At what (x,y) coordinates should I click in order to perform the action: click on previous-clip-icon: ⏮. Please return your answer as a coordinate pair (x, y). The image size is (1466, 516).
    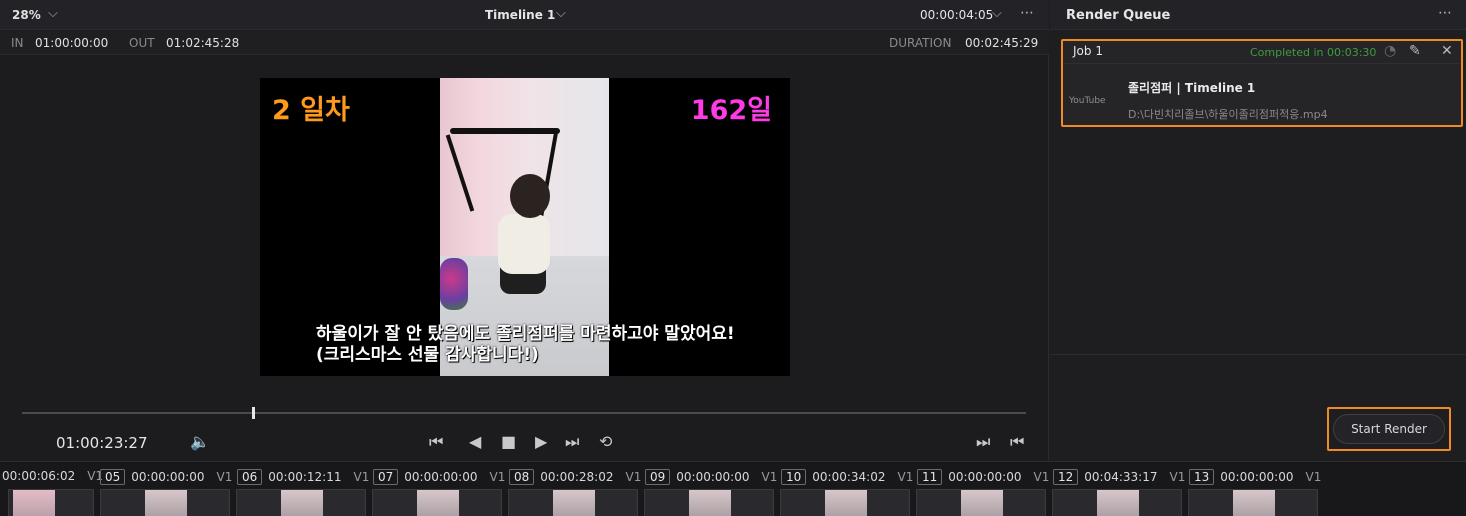
    Looking at the image, I should click on (1017, 442).